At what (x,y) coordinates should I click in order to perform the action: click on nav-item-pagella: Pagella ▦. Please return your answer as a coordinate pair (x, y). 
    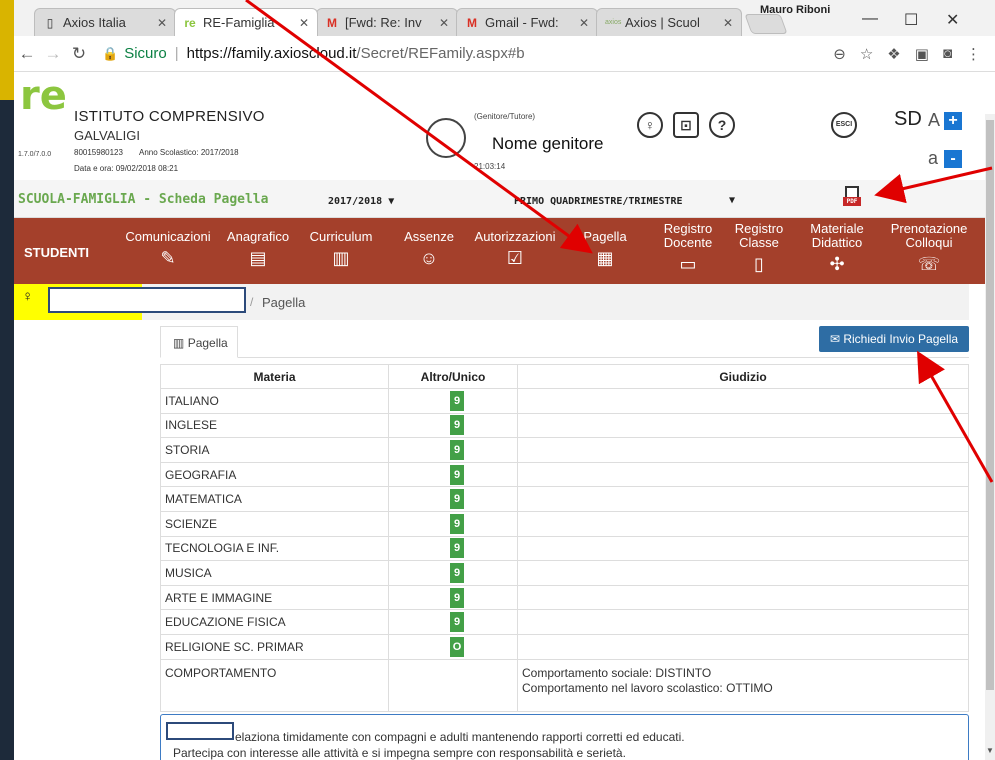
    Looking at the image, I should click on (605, 249).